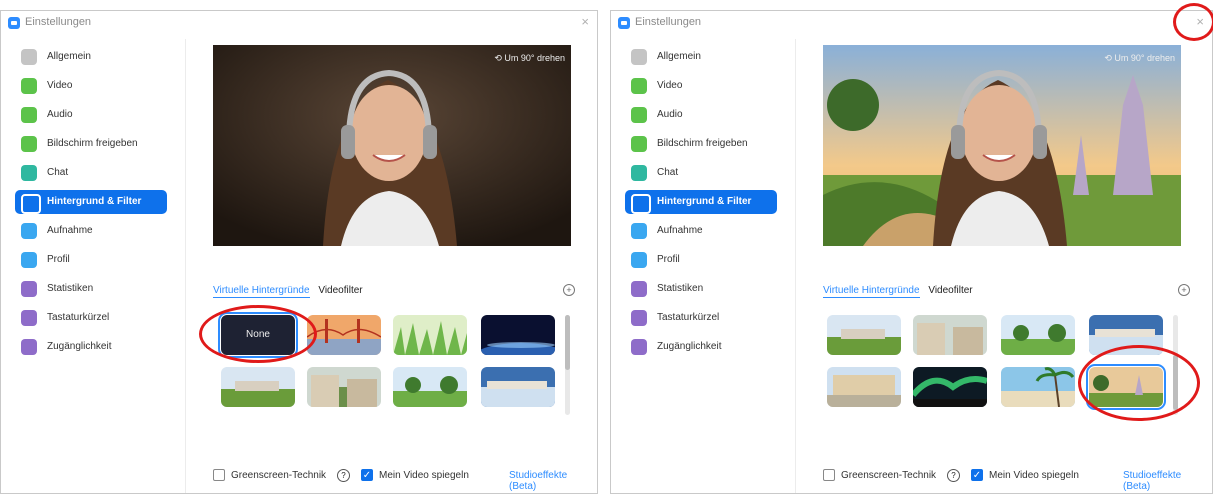 The height and width of the screenshot is (494, 1213). What do you see at coordinates (668, 172) in the screenshot?
I see `sidebar-item-label: Chat` at bounding box center [668, 172].